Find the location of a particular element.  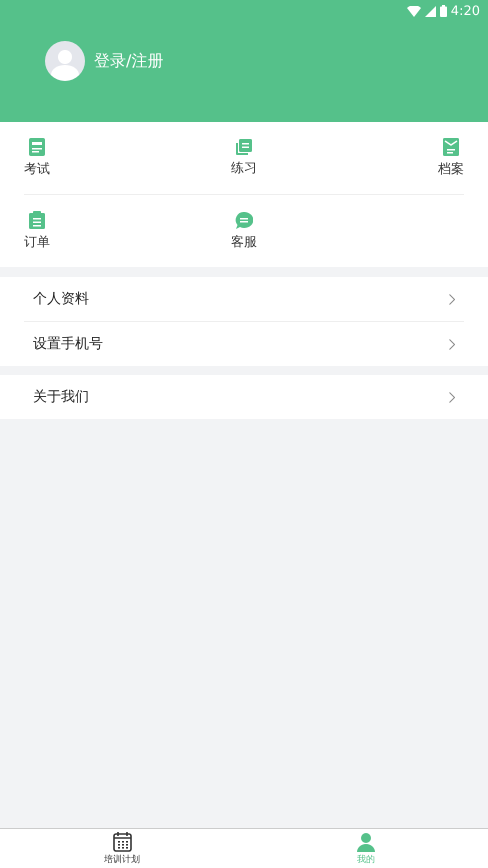

stacked-pages-icon is located at coordinates (244, 147).